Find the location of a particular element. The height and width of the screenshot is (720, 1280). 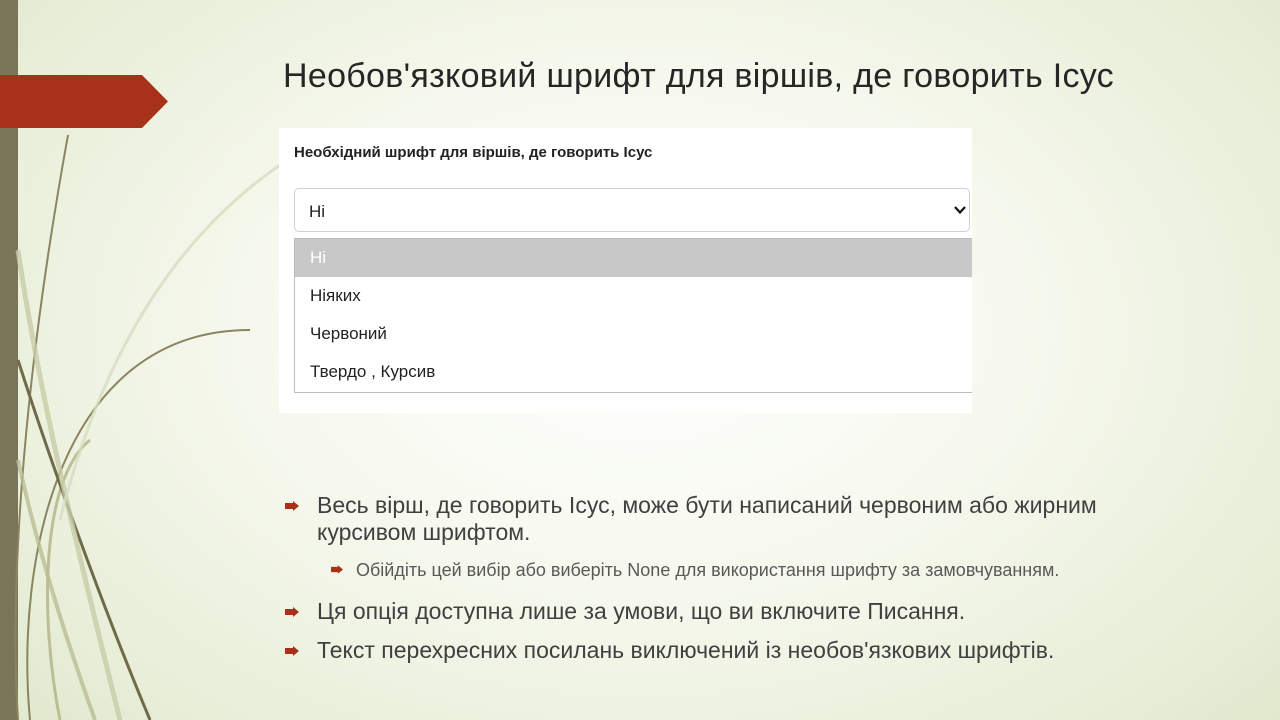

font-select-dropdown: Ні Ніяких Червоний Твердо , Курсив is located at coordinates (633, 315).